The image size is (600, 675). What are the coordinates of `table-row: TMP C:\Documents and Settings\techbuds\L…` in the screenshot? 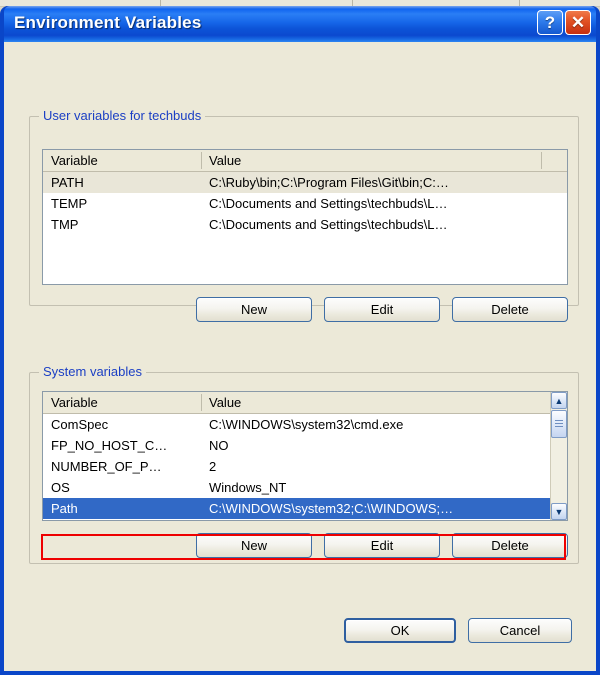 It's located at (305, 224).